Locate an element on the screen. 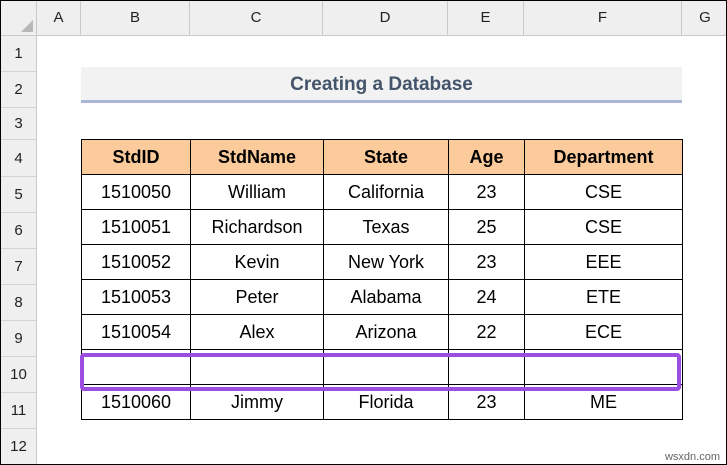 This screenshot has width=727, height=465. row-header-7: 7 is located at coordinates (19, 267).